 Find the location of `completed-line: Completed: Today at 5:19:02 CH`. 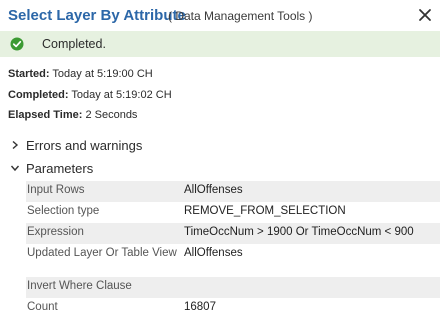

completed-line: Completed: Today at 5:19:02 CH is located at coordinates (90, 95).